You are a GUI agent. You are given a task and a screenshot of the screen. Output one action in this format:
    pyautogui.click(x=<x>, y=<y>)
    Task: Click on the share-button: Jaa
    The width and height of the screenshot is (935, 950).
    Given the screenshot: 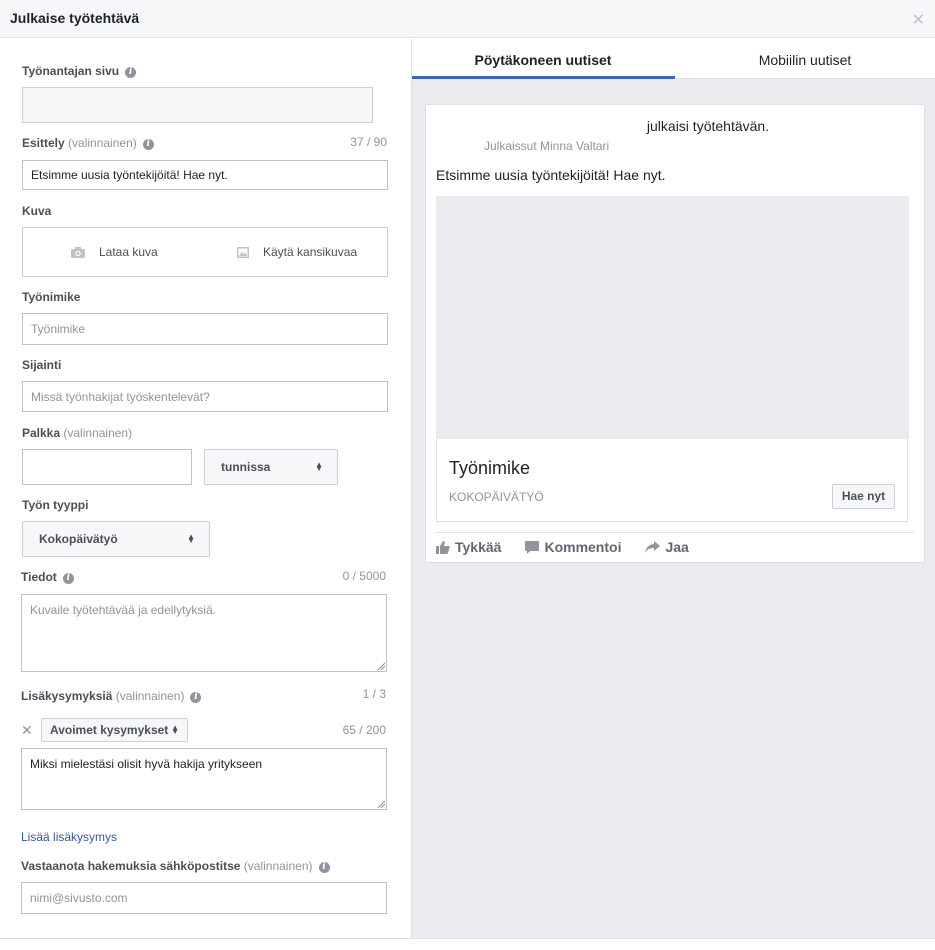 What is the action you would take?
    pyautogui.click(x=667, y=547)
    